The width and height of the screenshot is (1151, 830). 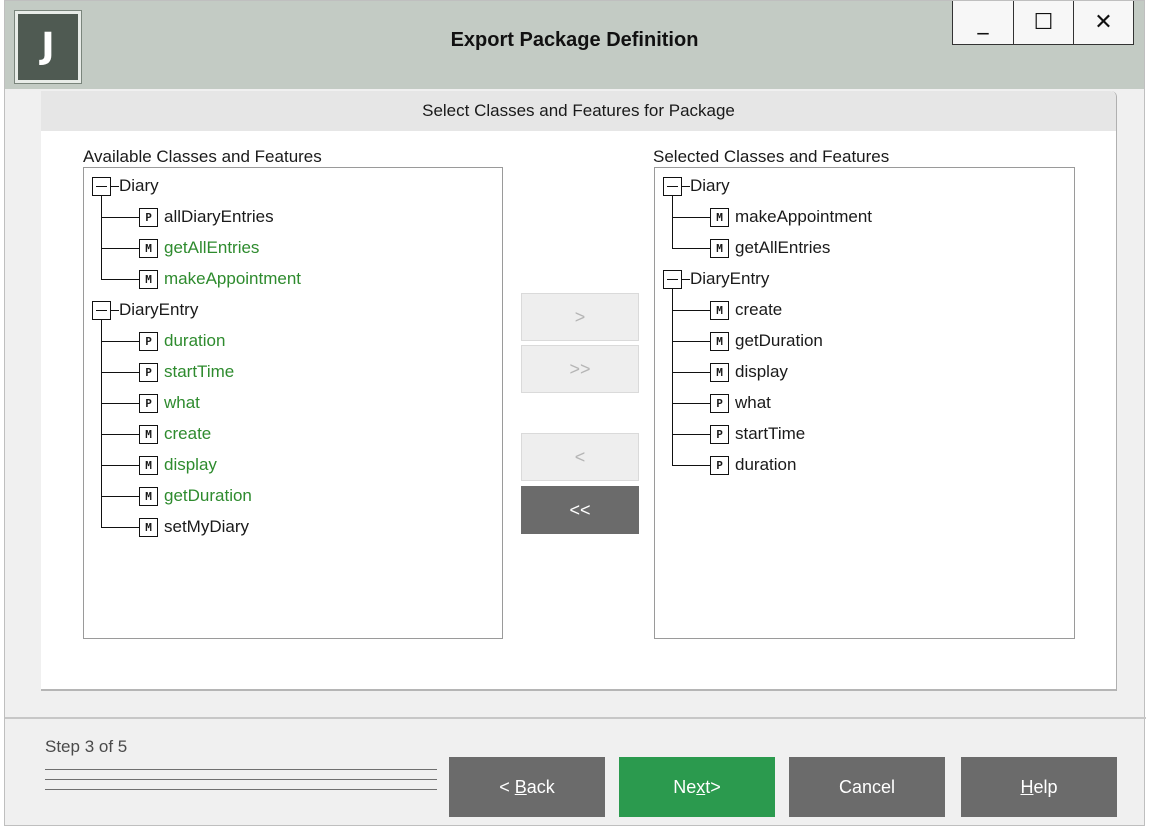 What do you see at coordinates (685, 786) in the screenshot?
I see `next-prefix: Ne` at bounding box center [685, 786].